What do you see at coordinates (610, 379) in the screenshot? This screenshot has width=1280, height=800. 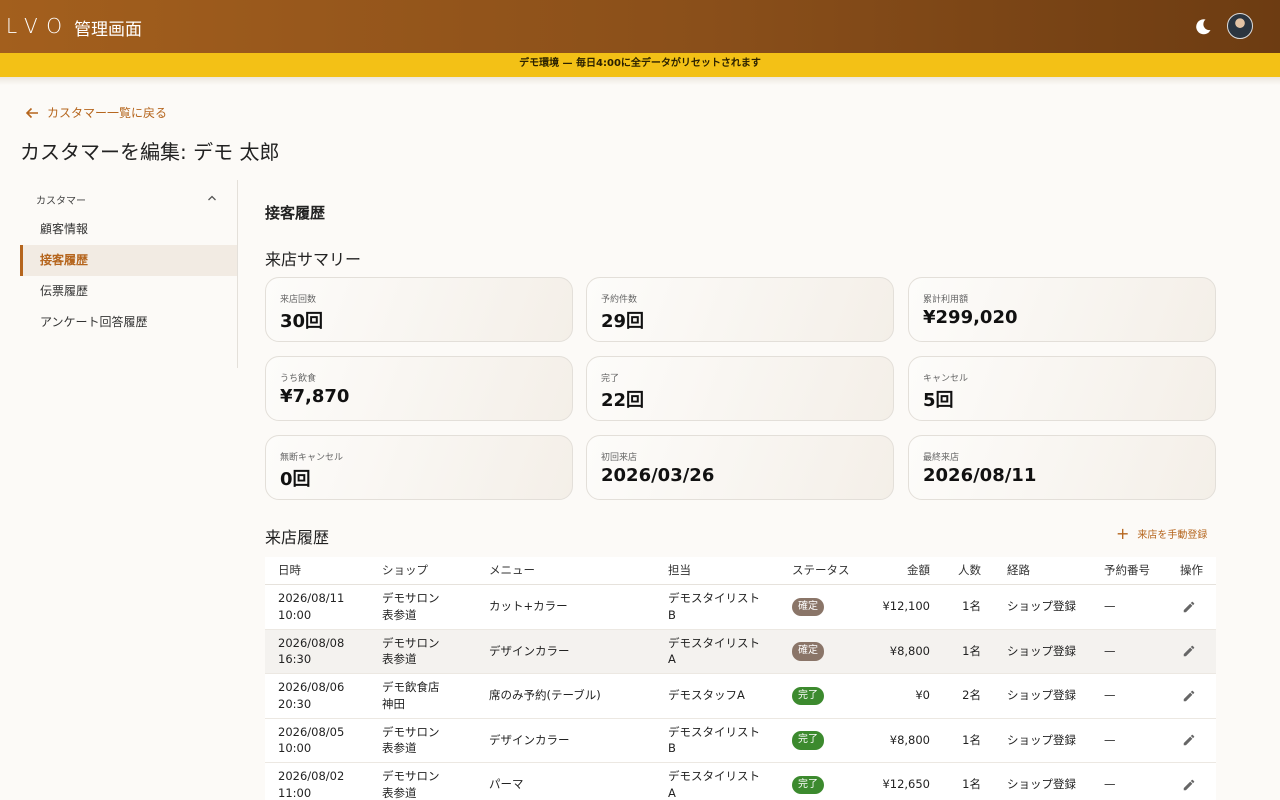 I see `summary-card-label: 完了` at bounding box center [610, 379].